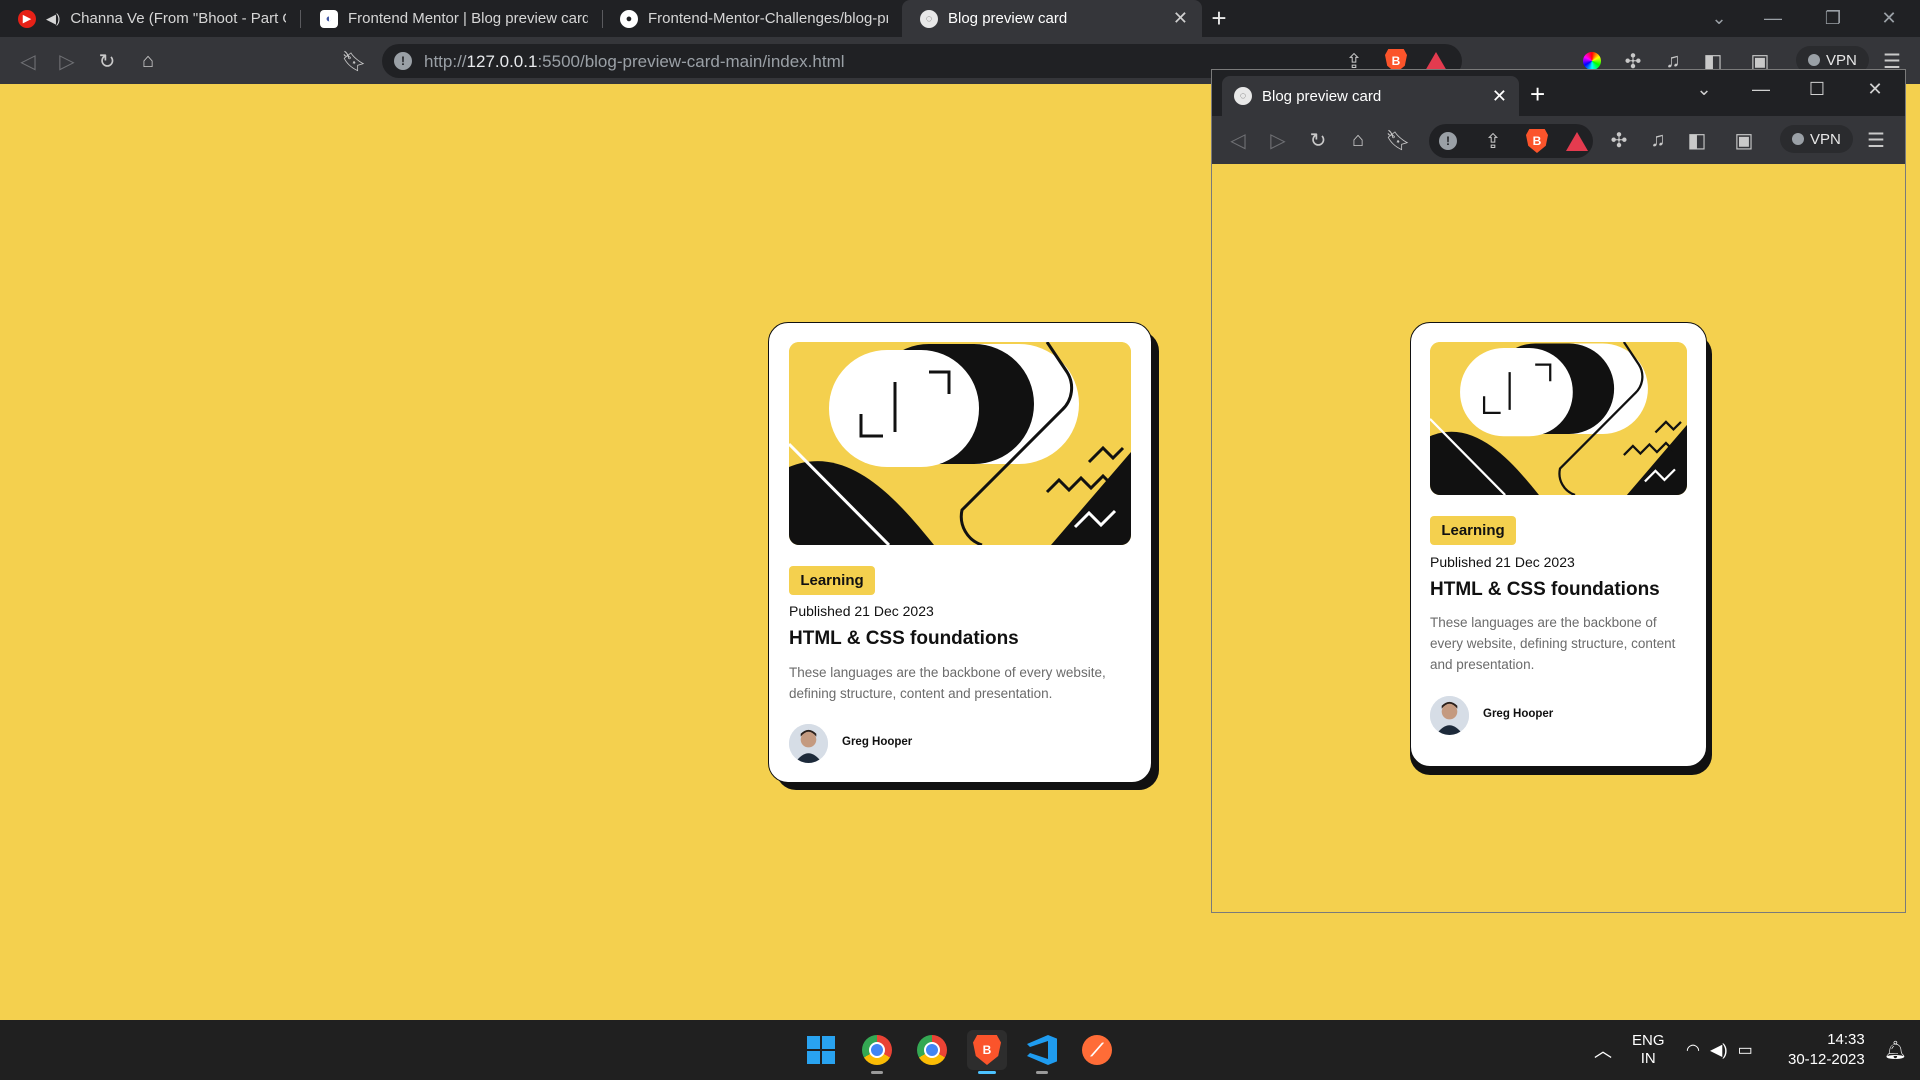  I want to click on tab-blog-preview-card: ◌ Blog preview card ✕, so click(1052, 18).